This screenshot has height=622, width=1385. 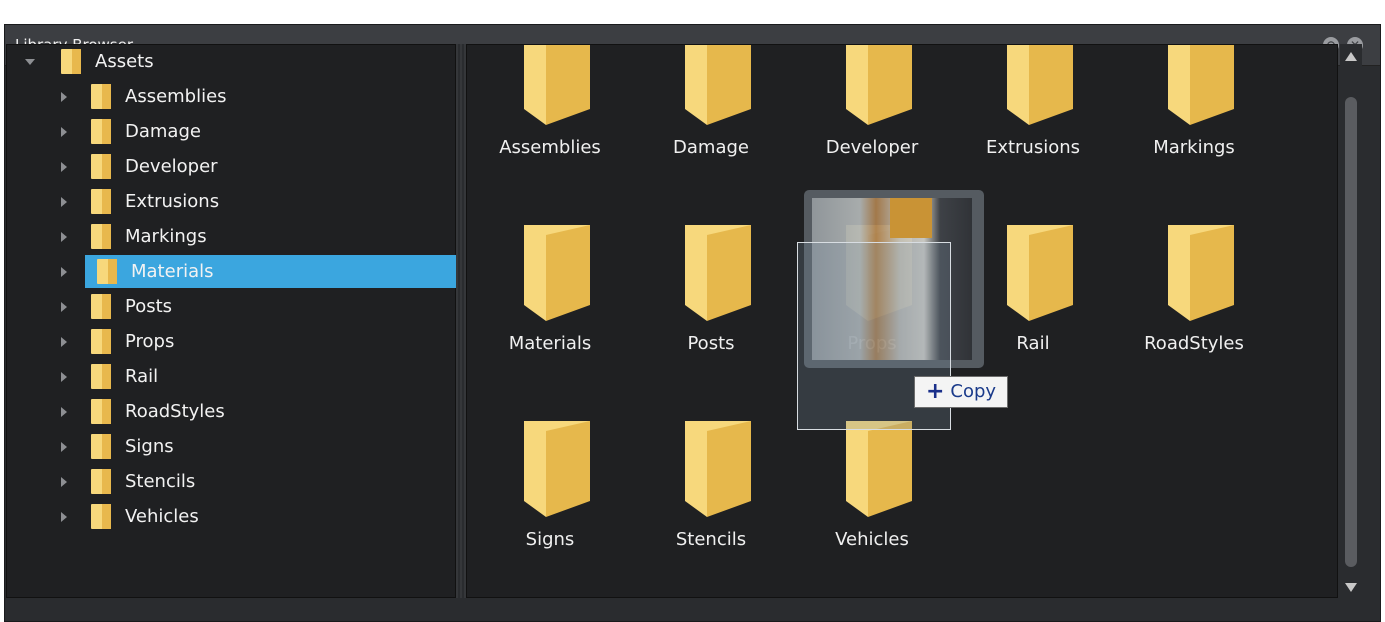 What do you see at coordinates (251, 201) in the screenshot?
I see `tree-item-extrusions: Extrusions` at bounding box center [251, 201].